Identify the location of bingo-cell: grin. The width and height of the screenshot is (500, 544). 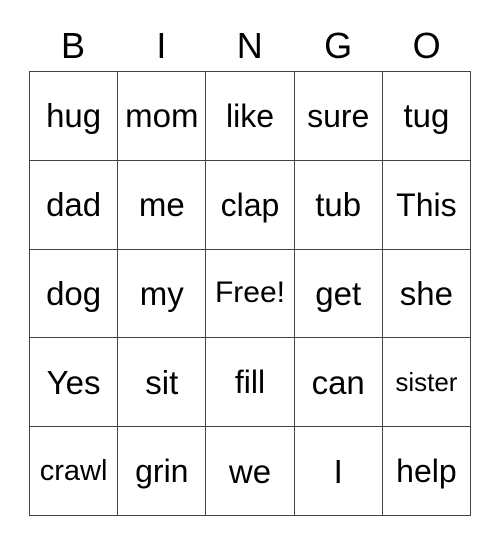
(162, 471).